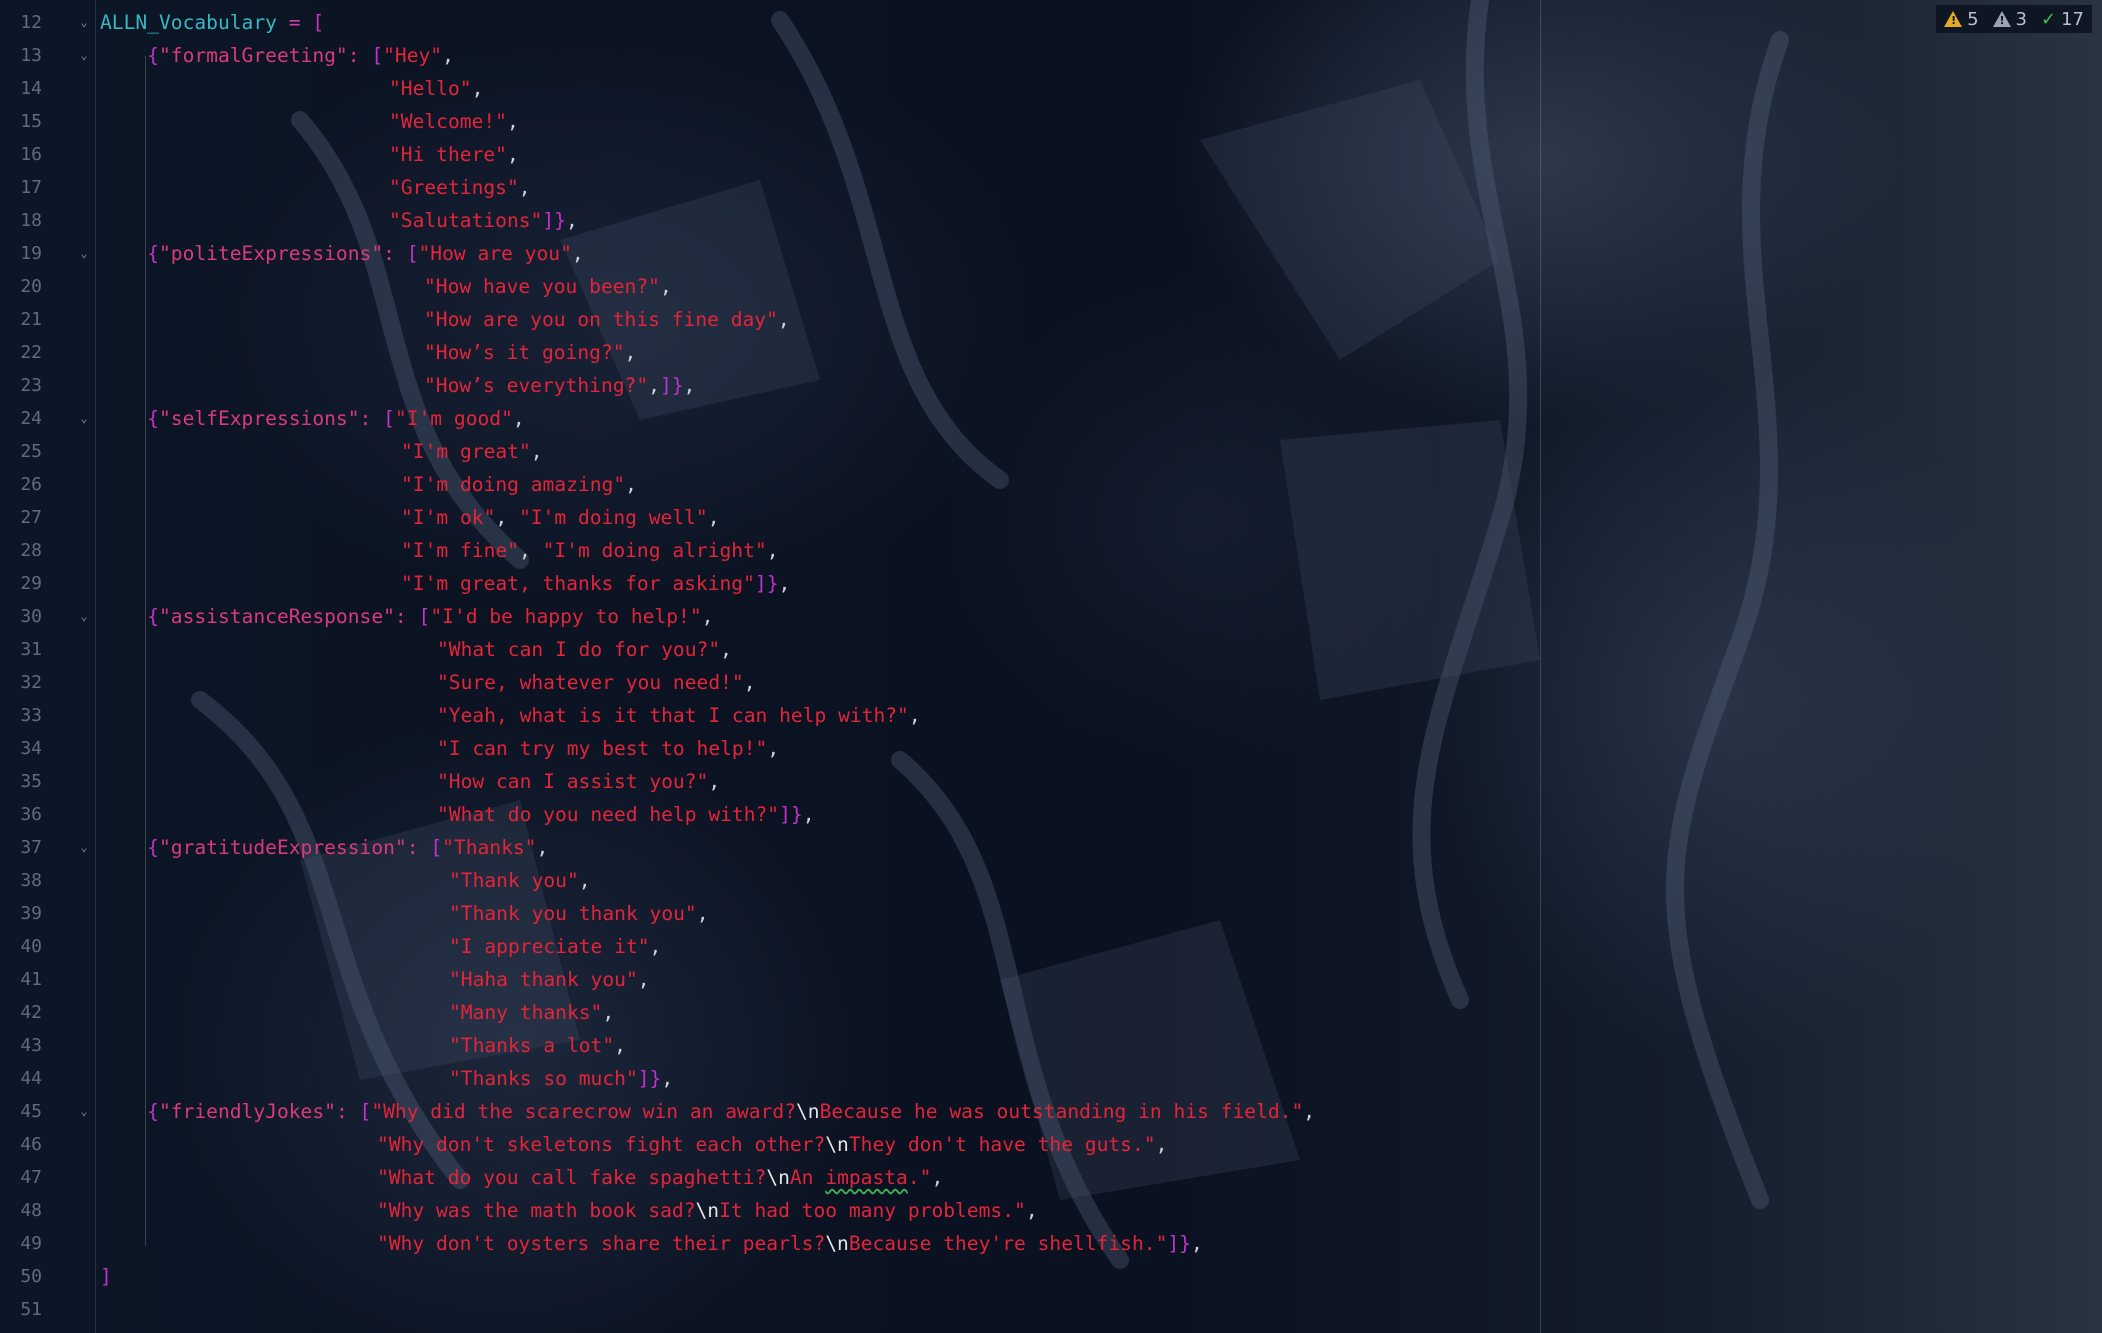 The height and width of the screenshot is (1333, 2102). What do you see at coordinates (21, 352) in the screenshot?
I see `line-number: 22` at bounding box center [21, 352].